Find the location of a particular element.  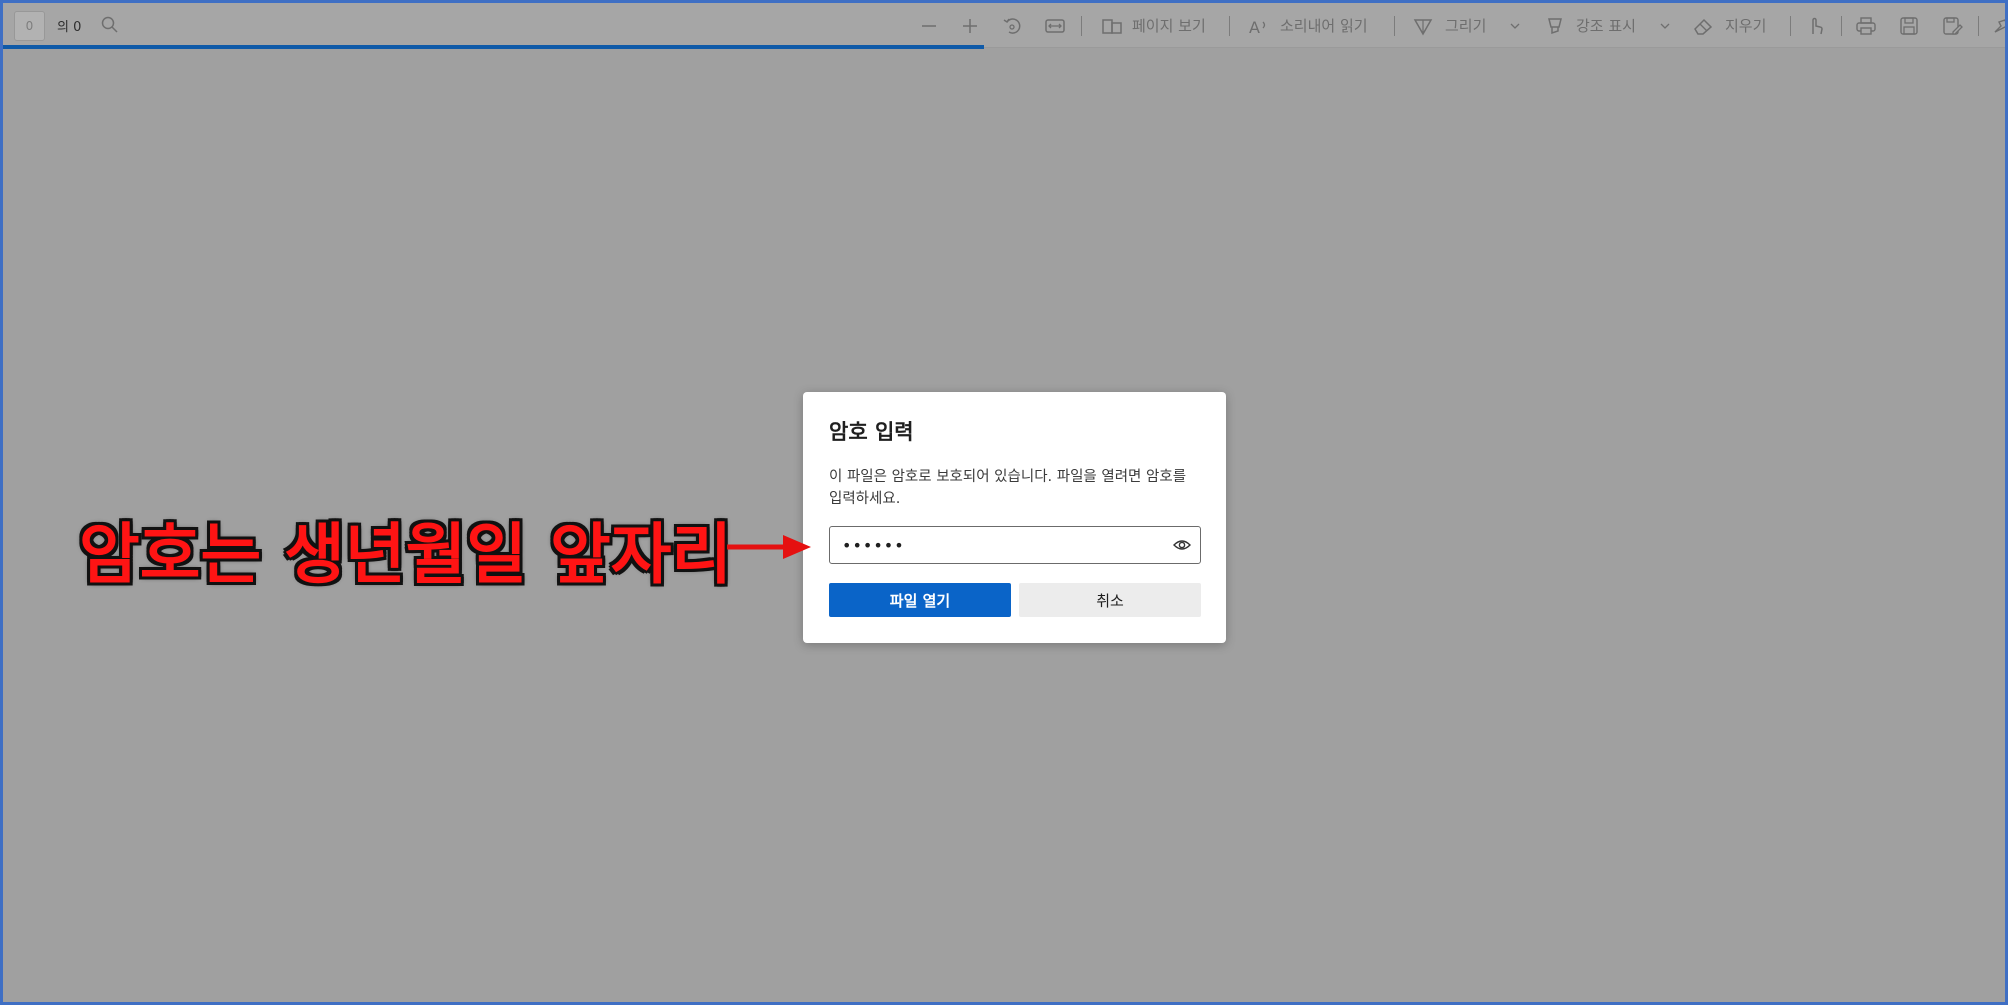

zoom-in-icon is located at coordinates (970, 26).